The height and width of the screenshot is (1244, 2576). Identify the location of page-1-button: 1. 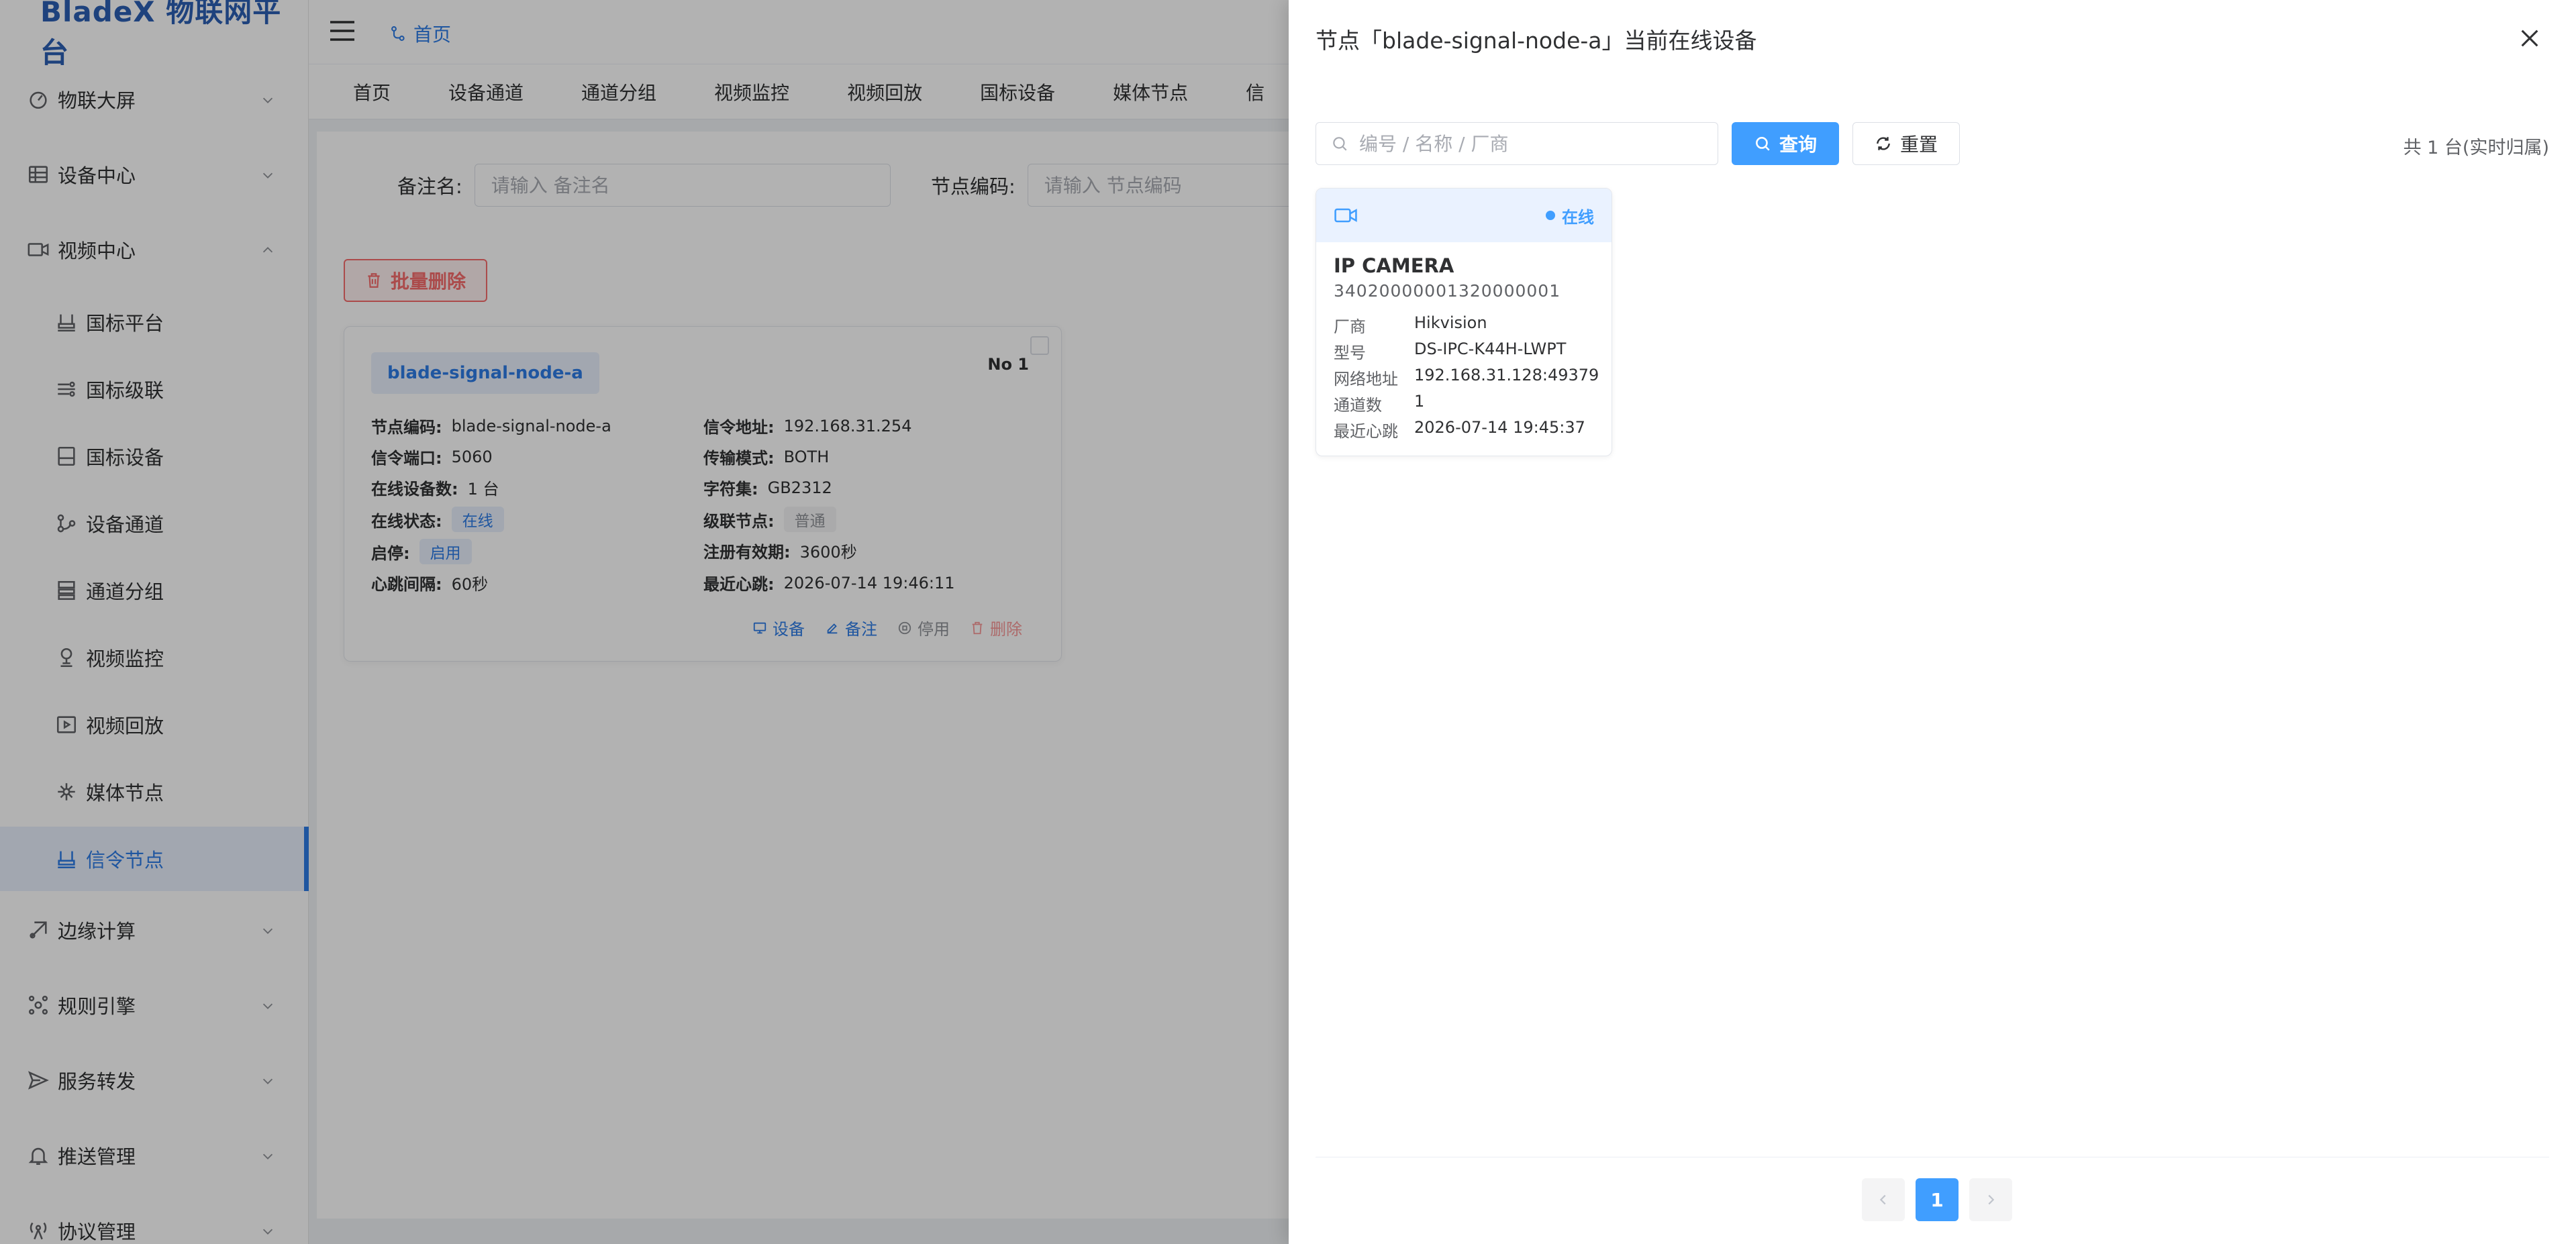
(1937, 1199).